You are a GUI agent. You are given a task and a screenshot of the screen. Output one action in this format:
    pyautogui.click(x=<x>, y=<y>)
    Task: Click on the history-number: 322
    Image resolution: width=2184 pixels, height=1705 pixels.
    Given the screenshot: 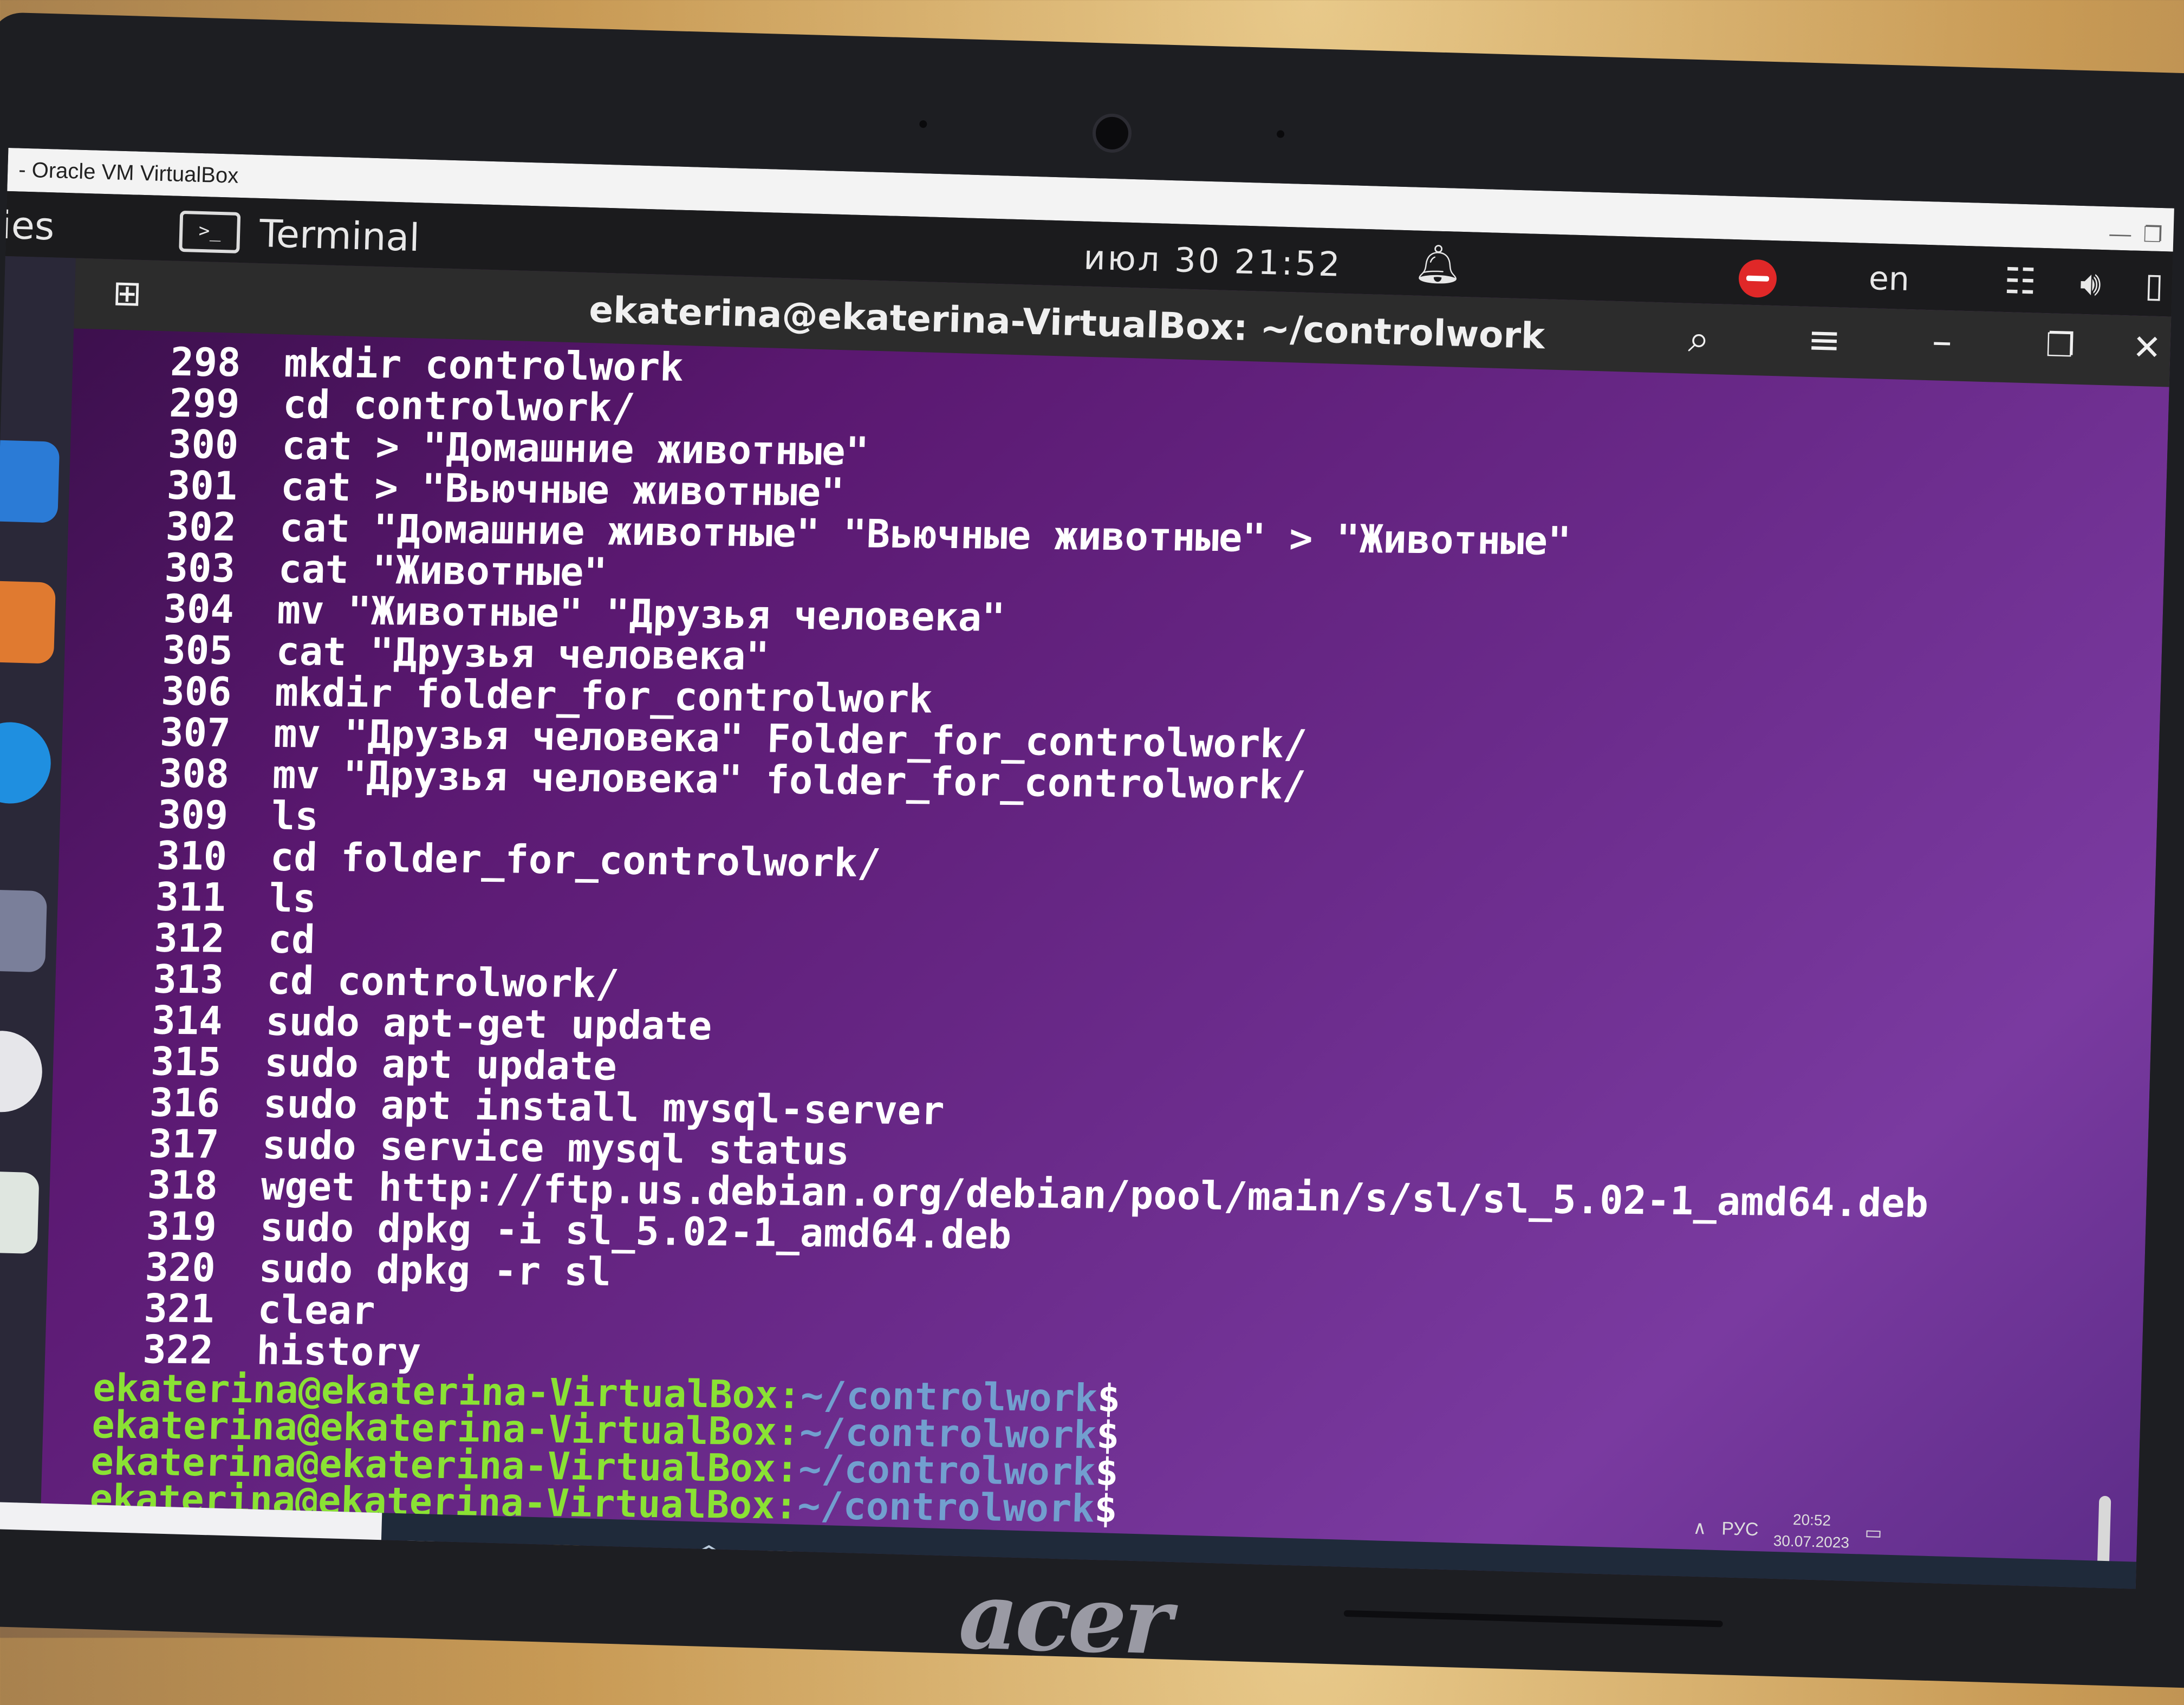 What is the action you would take?
    pyautogui.click(x=178, y=1350)
    